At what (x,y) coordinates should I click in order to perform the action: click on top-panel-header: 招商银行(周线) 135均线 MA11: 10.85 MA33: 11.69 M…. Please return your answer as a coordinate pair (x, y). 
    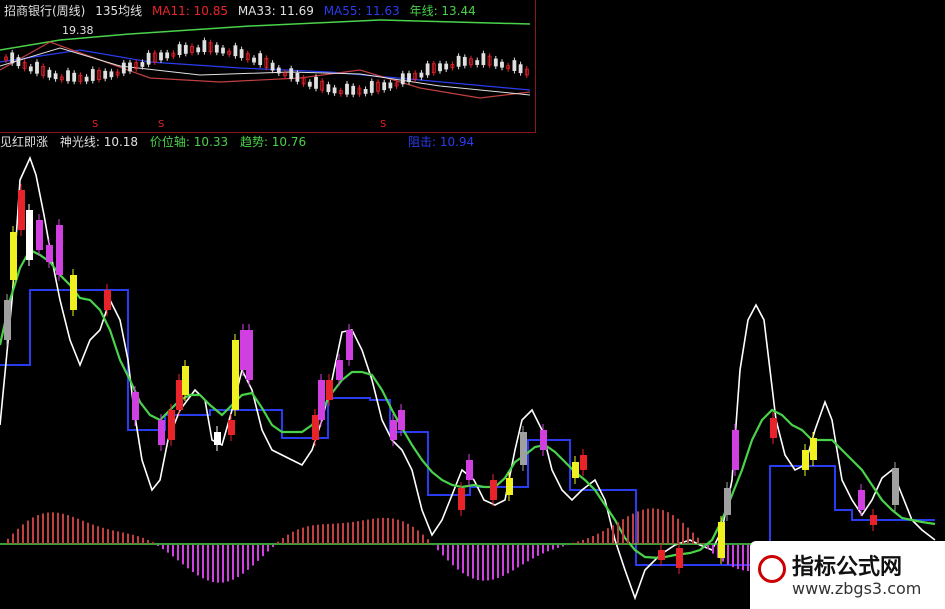
    Looking at the image, I should click on (243, 10).